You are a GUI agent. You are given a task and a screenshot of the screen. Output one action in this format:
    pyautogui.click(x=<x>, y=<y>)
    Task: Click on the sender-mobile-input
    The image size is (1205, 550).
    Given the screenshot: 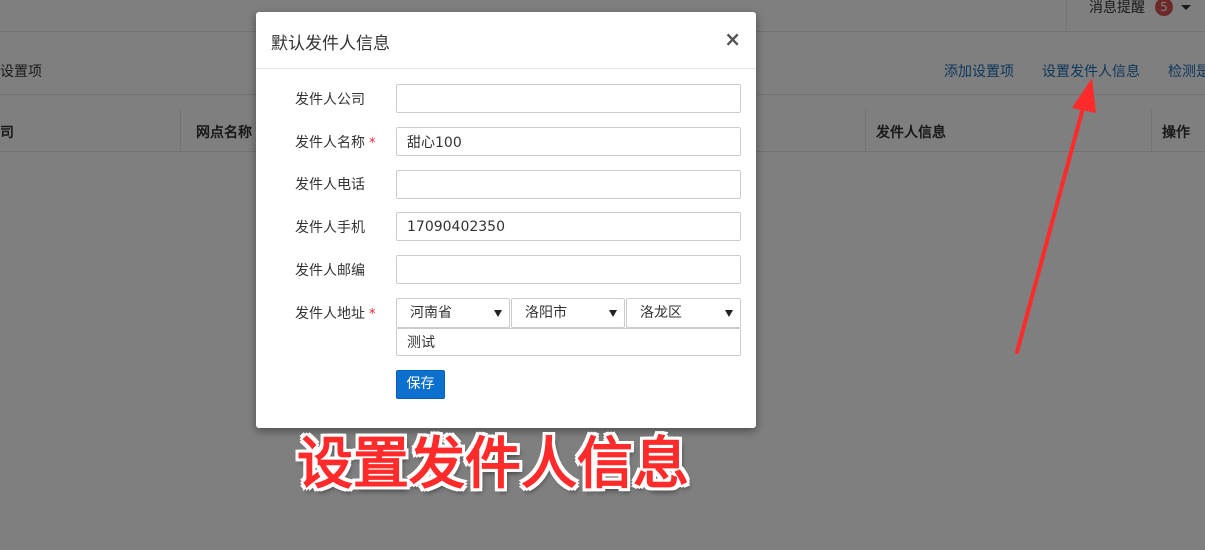 What is the action you would take?
    pyautogui.click(x=568, y=226)
    